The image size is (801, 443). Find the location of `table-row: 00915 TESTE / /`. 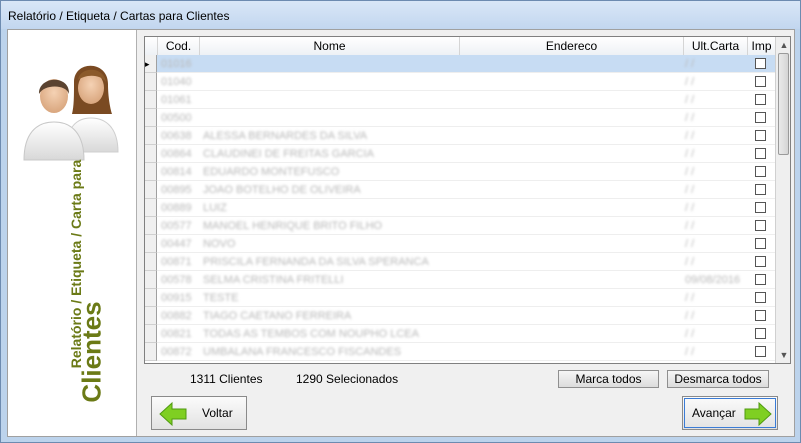

table-row: 00915 TESTE / / is located at coordinates (466, 298).